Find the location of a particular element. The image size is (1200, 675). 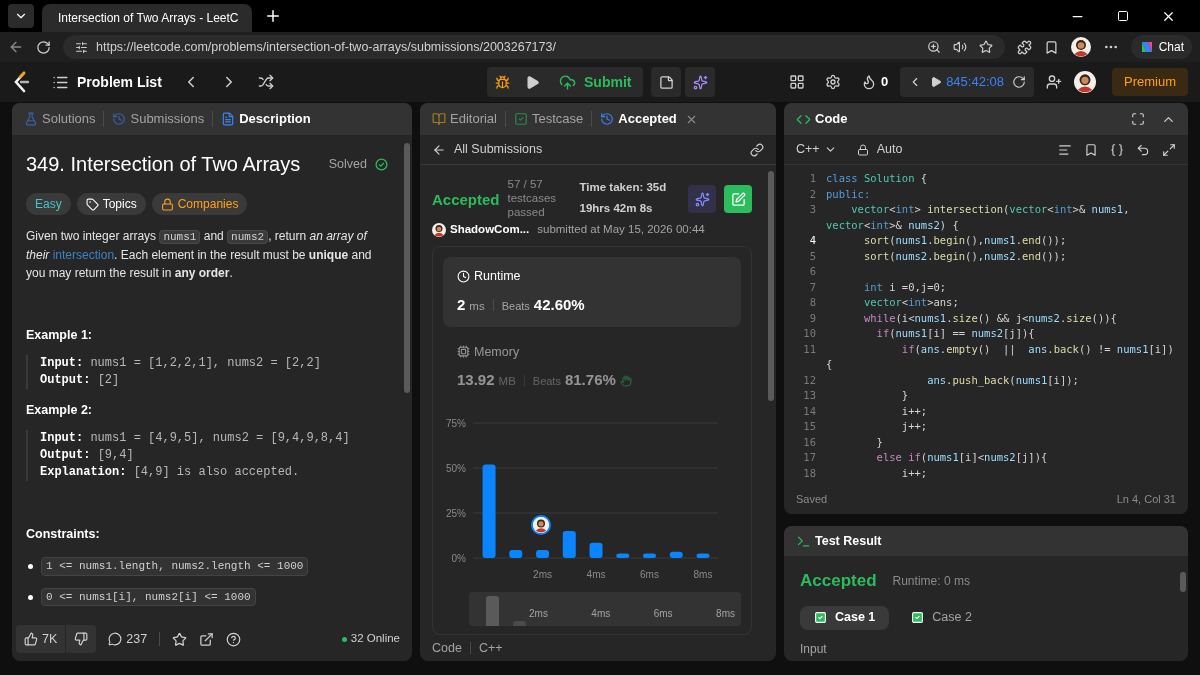

case-tab: Case 2 is located at coordinates (941, 617).